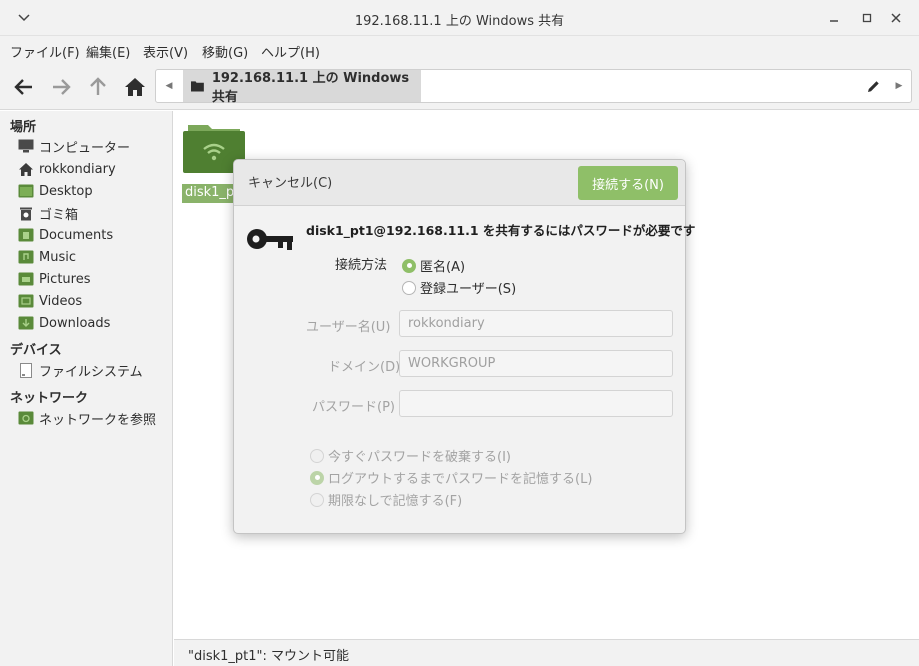  I want to click on sidebar-item-desktop: Desktop, so click(55, 191).